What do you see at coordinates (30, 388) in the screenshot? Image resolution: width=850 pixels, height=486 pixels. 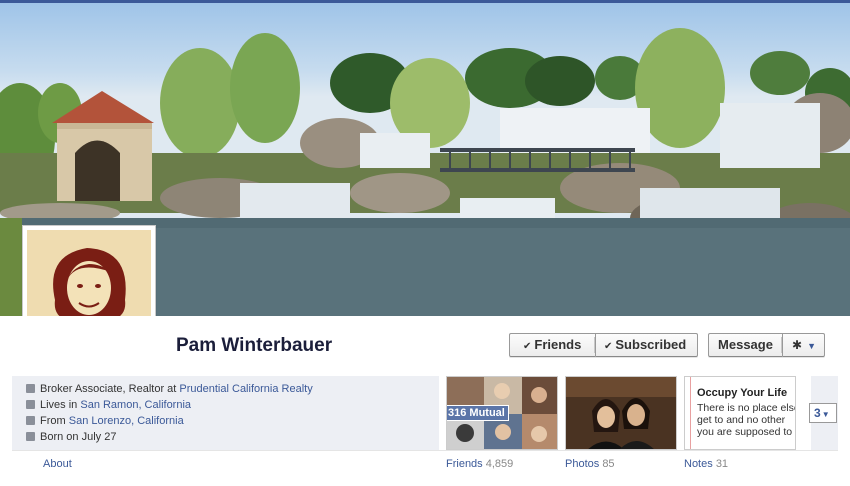 I see `briefcase-icon` at bounding box center [30, 388].